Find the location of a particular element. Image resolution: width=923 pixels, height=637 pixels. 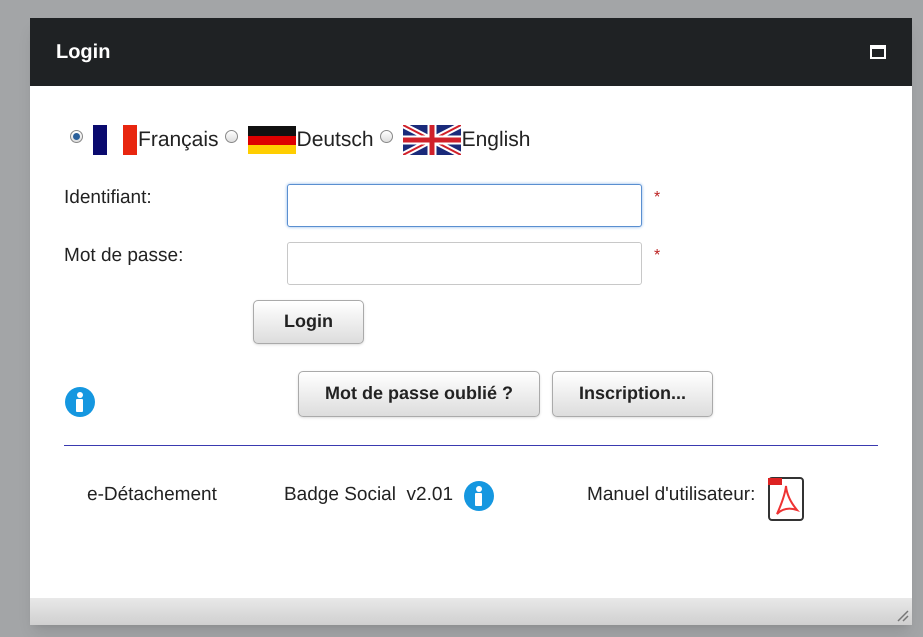

field-label: Mot de passe: is located at coordinates (124, 256).